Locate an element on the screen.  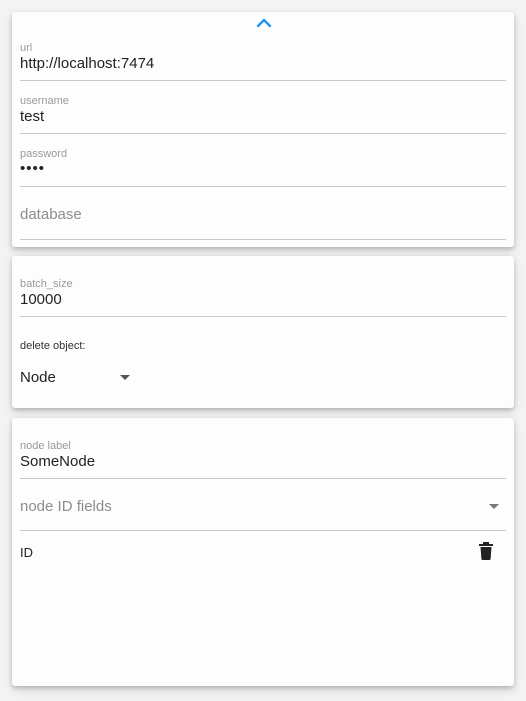
username-label: username is located at coordinates (44, 101).